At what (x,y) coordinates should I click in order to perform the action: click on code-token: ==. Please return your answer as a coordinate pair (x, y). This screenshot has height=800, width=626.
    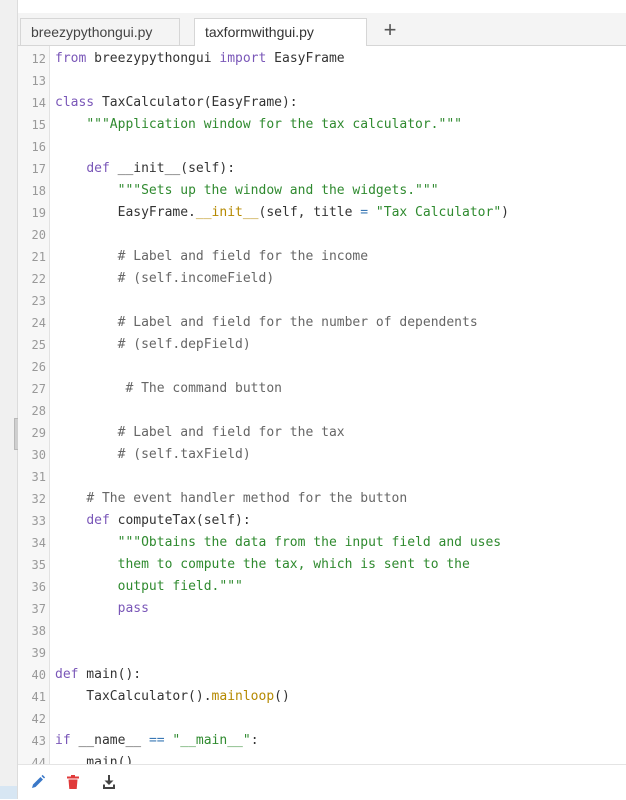
    Looking at the image, I should click on (156, 740).